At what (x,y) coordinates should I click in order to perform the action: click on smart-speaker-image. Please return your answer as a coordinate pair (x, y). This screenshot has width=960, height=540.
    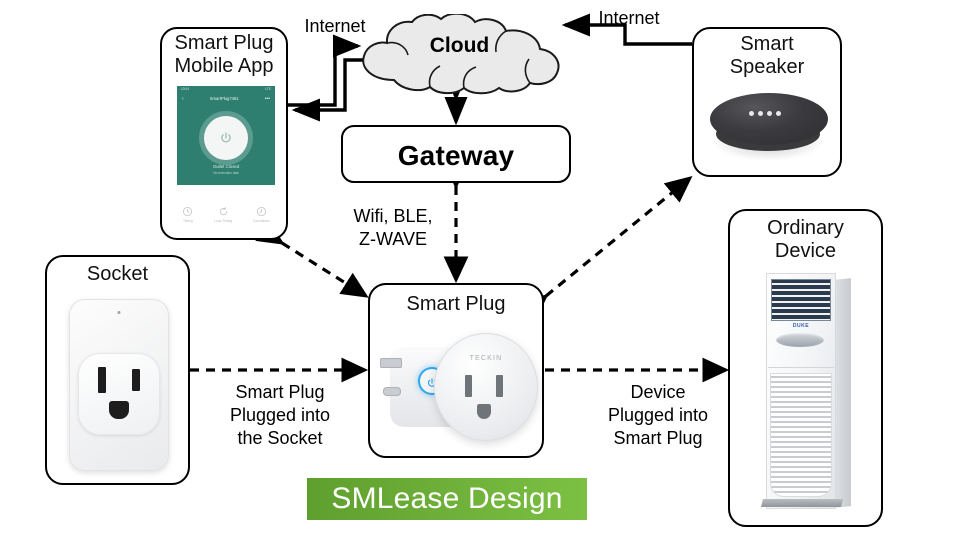
    Looking at the image, I should click on (769, 126).